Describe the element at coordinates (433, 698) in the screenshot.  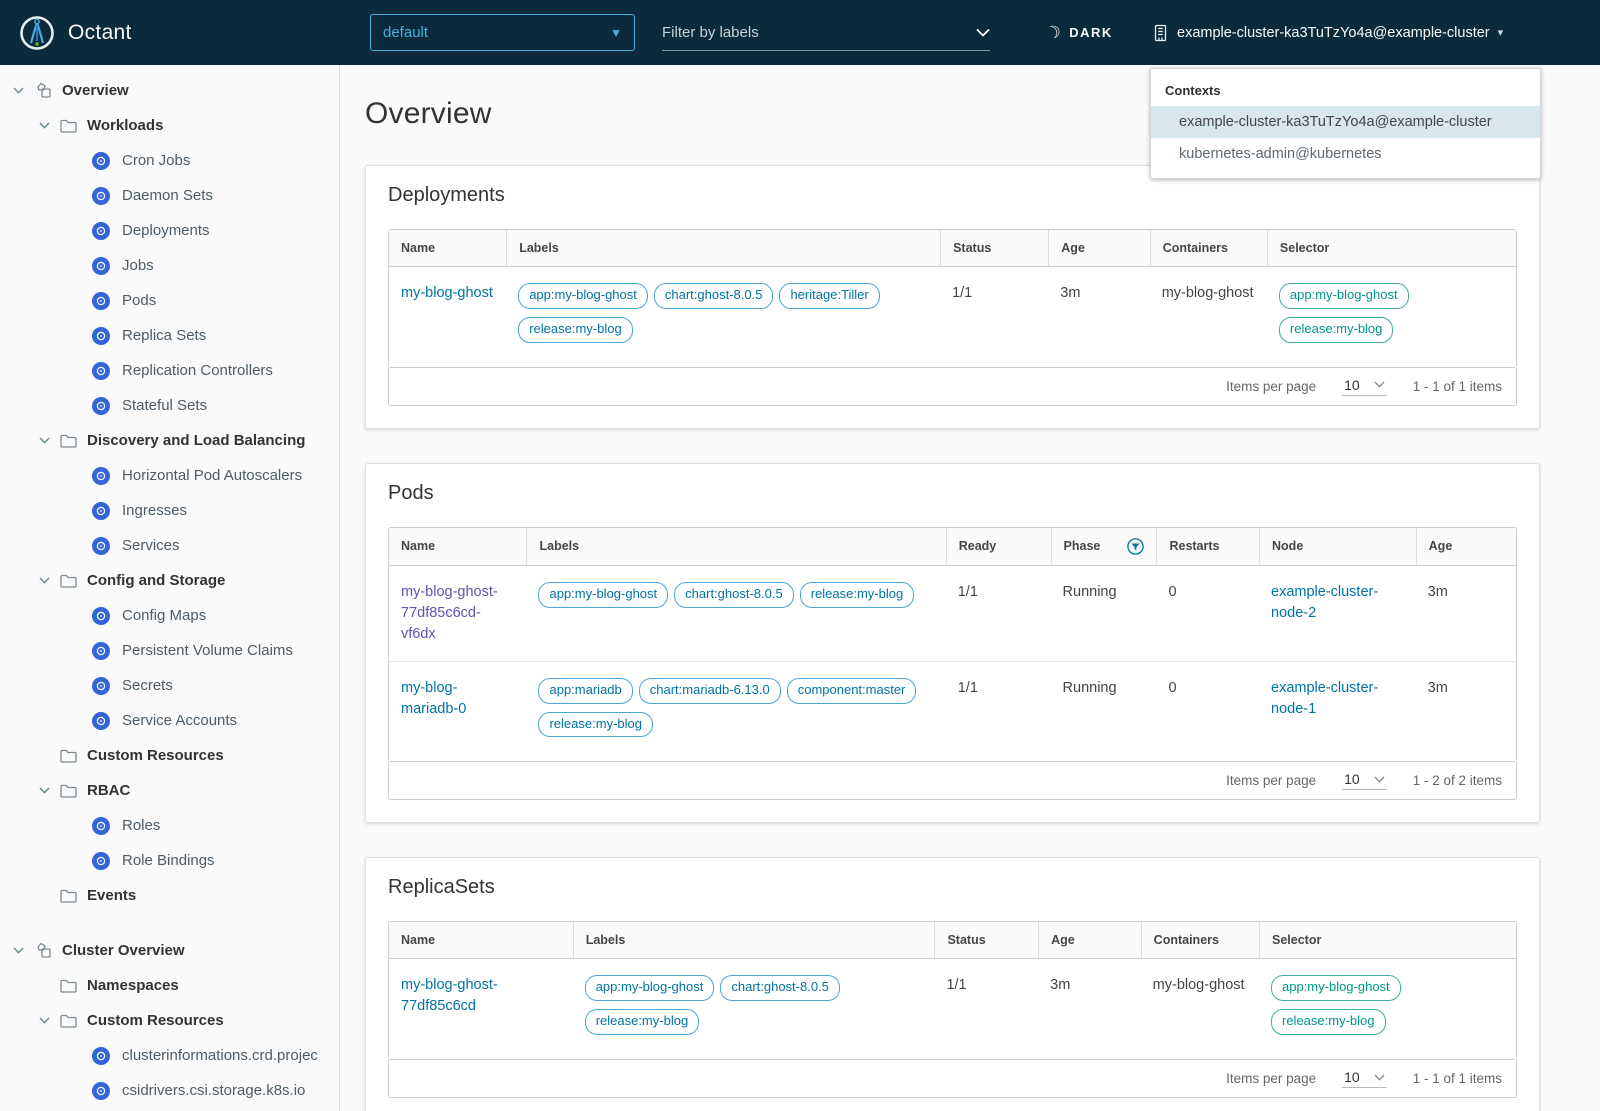
I see `resource-link: my-blog-mariadb-0` at that location.